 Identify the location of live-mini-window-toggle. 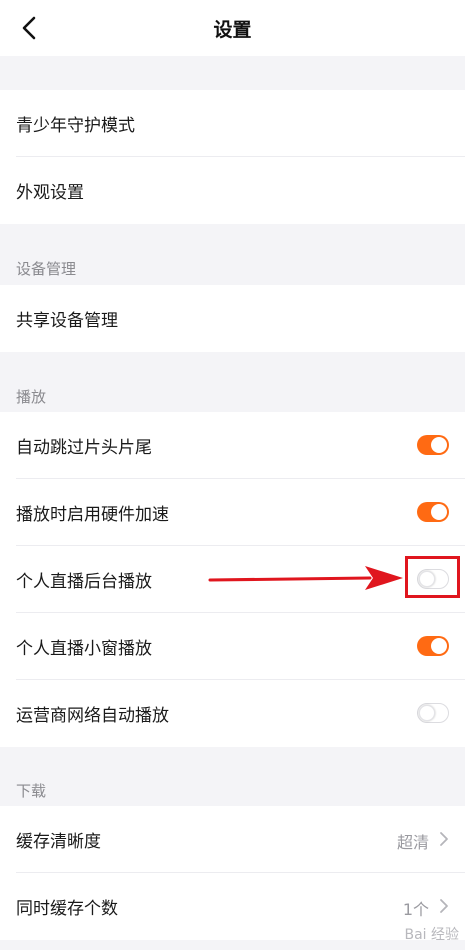
(433, 646).